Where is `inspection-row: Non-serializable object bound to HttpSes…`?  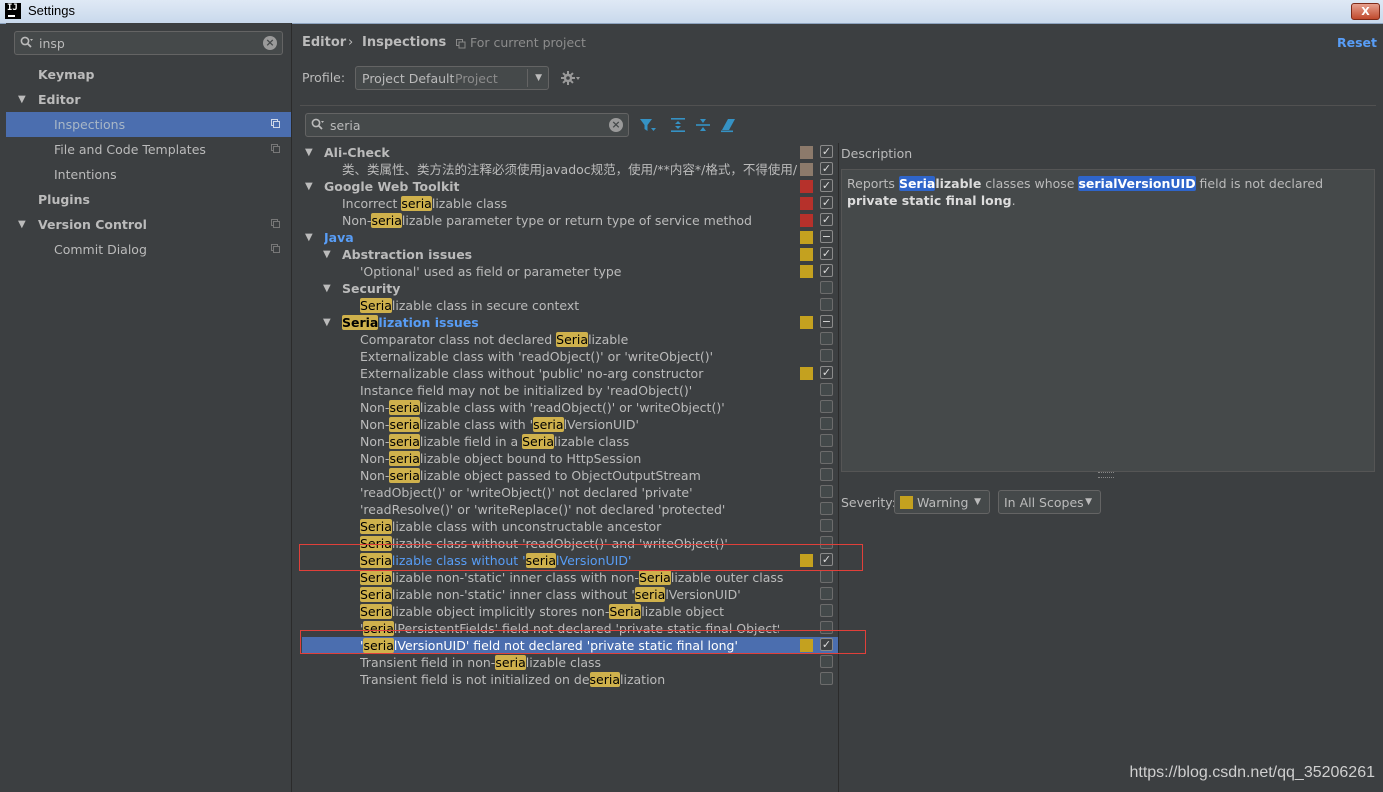 inspection-row: Non-serializable object bound to HttpSes… is located at coordinates (569, 458).